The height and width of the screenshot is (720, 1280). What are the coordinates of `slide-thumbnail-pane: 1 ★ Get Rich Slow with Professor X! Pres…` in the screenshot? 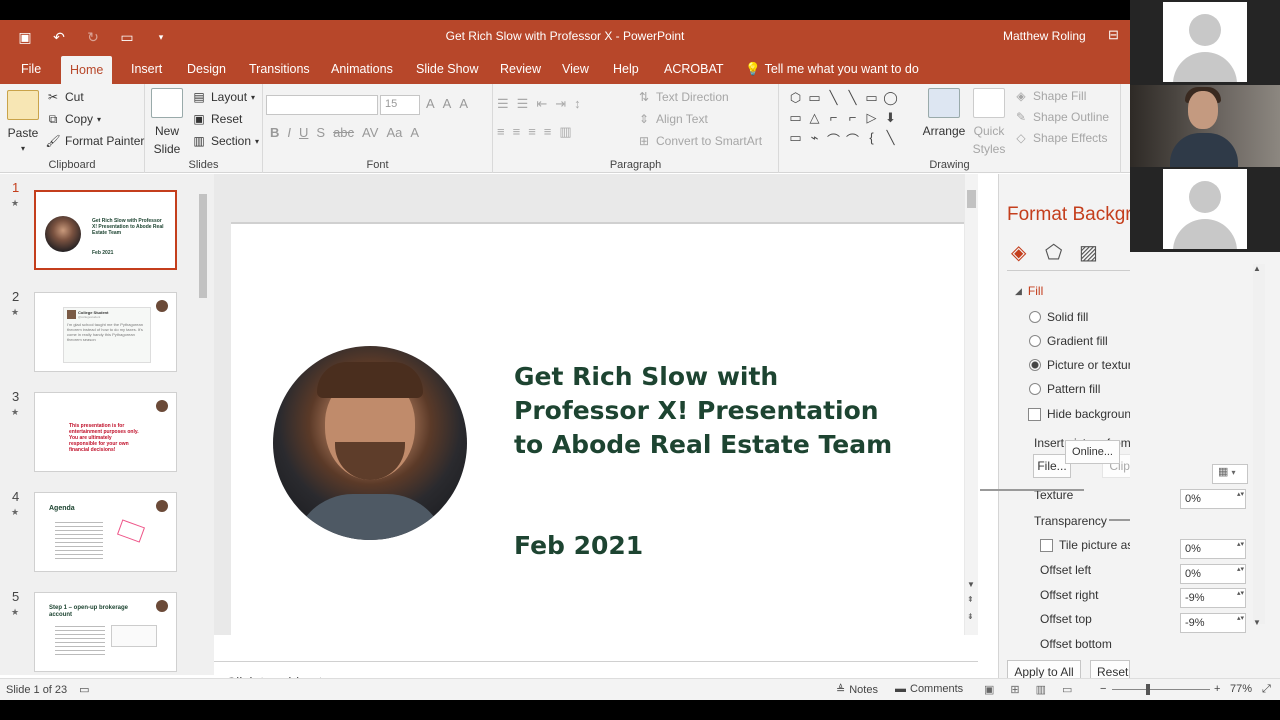 It's located at (107, 424).